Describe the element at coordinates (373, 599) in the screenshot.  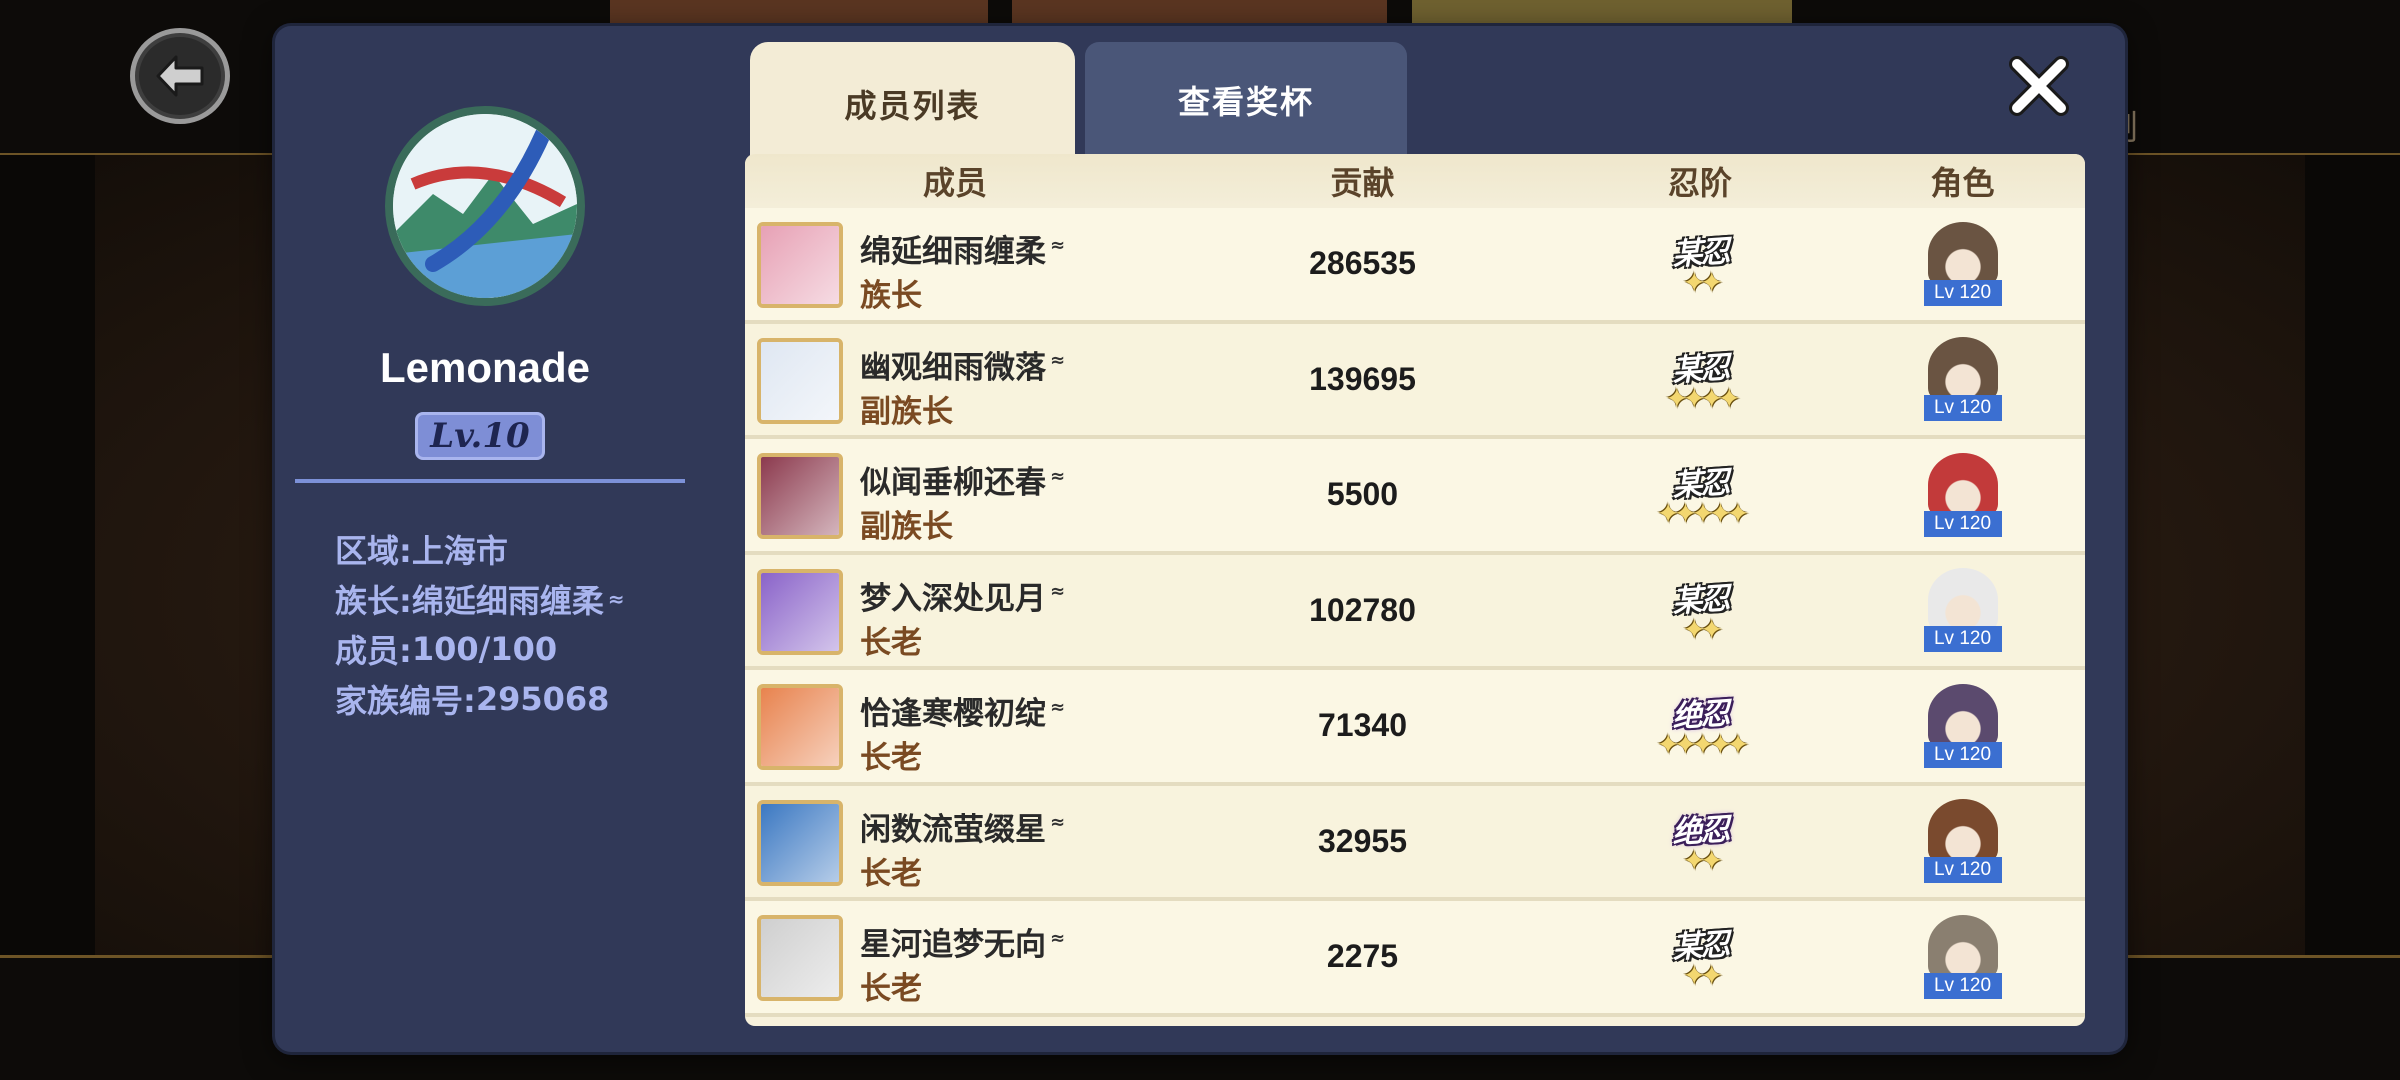
I see `info-leader-label: 族长` at that location.